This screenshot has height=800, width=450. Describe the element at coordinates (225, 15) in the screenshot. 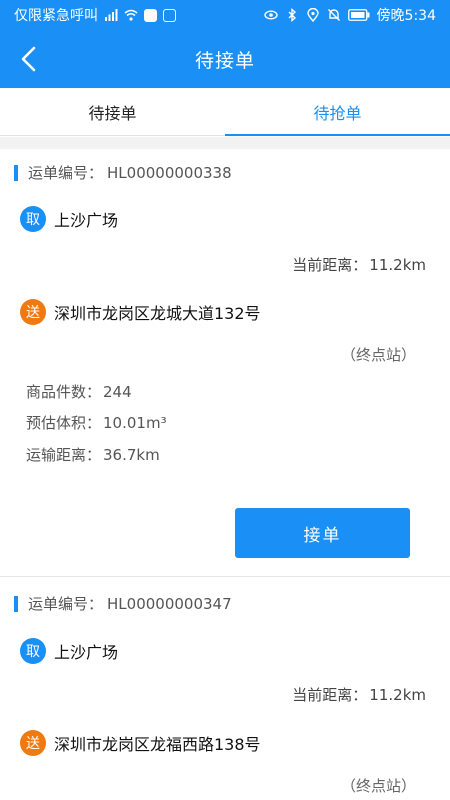

I see `status-bar: 仅限紧急呼叫 傍晚5:34` at that location.